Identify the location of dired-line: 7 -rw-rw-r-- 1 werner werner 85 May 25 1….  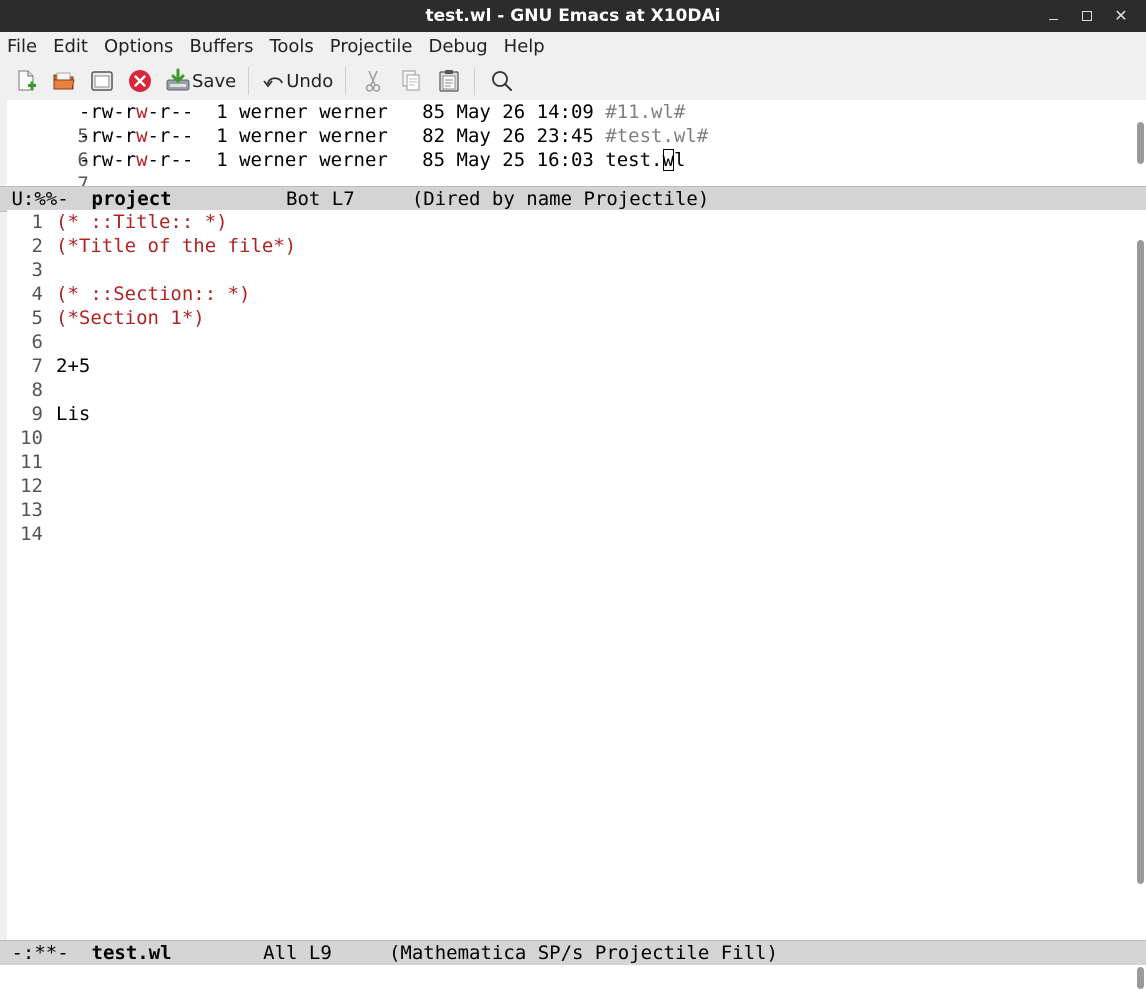
(346, 171).